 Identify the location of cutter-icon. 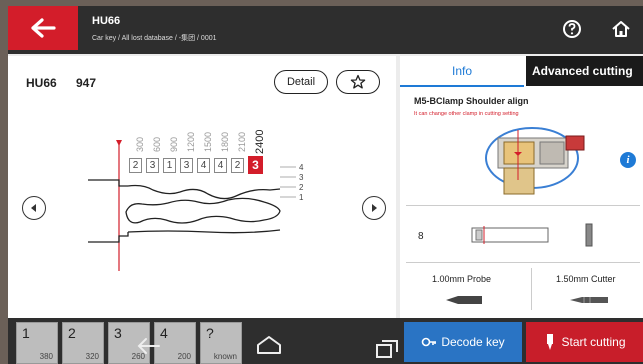
(589, 300).